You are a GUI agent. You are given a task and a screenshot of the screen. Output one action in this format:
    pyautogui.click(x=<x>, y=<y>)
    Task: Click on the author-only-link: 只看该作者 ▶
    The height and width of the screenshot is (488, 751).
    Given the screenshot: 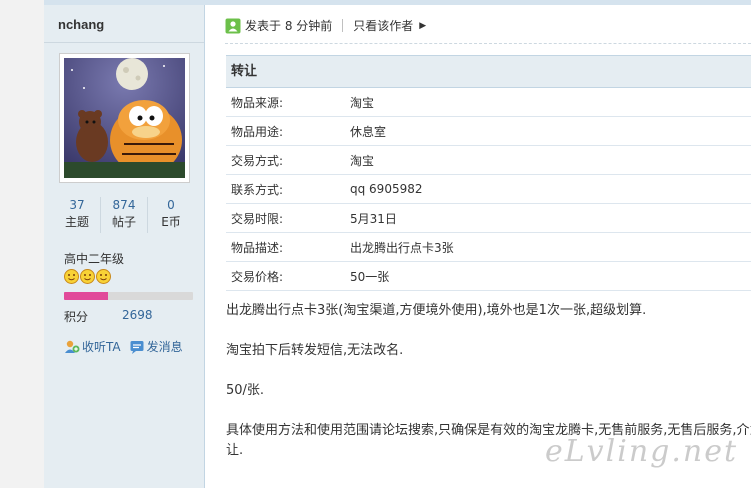 What is the action you would take?
    pyautogui.click(x=389, y=25)
    